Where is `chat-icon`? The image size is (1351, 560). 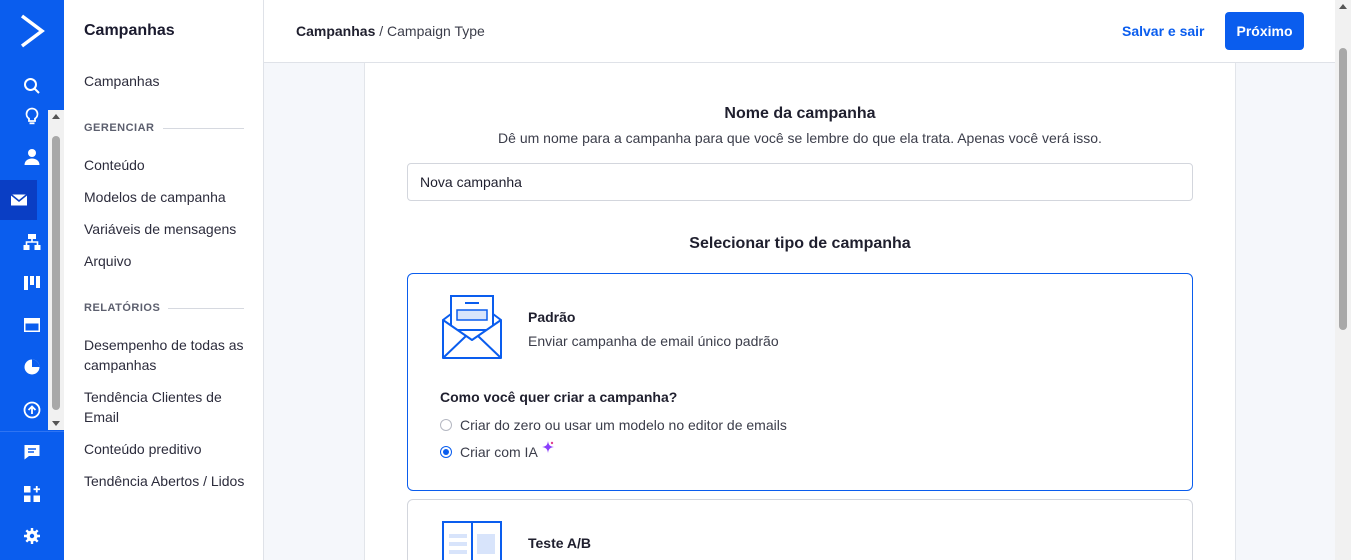 chat-icon is located at coordinates (32, 452).